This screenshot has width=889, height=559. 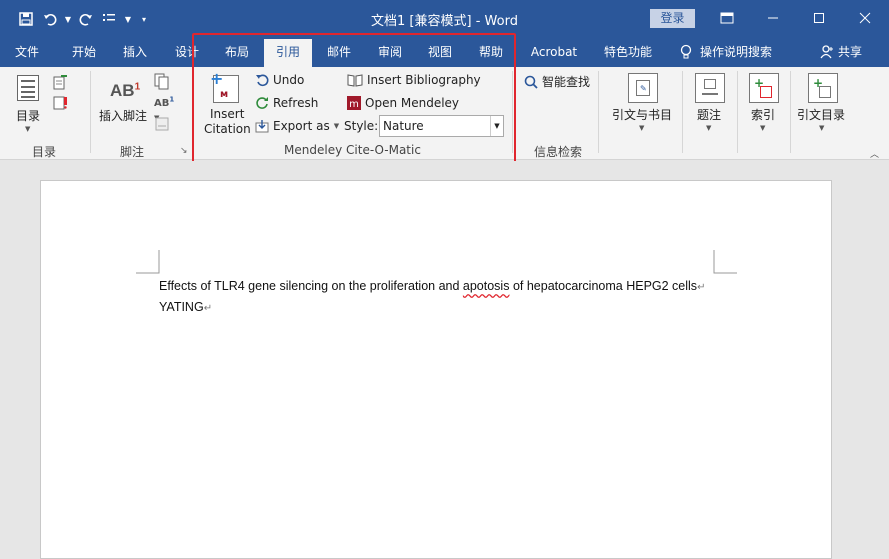 What do you see at coordinates (352, 150) in the screenshot?
I see `mendeley-group-label: Mendeley Cite-O-Matic` at bounding box center [352, 150].